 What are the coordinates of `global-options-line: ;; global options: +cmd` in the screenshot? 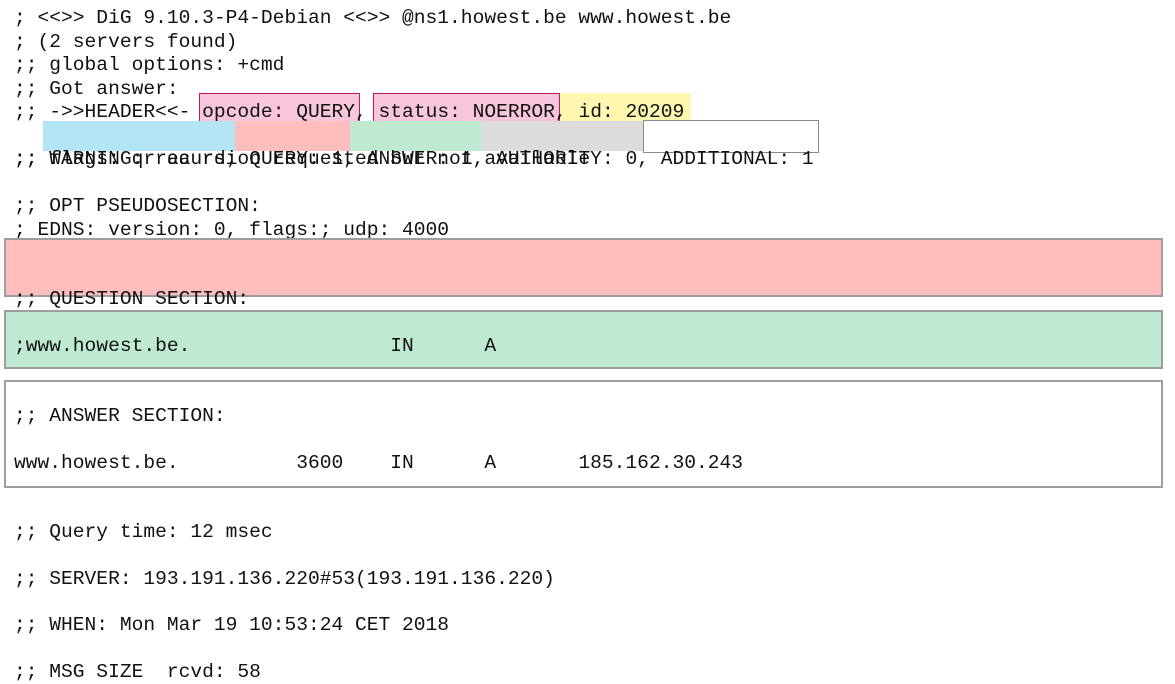 It's located at (149, 65).